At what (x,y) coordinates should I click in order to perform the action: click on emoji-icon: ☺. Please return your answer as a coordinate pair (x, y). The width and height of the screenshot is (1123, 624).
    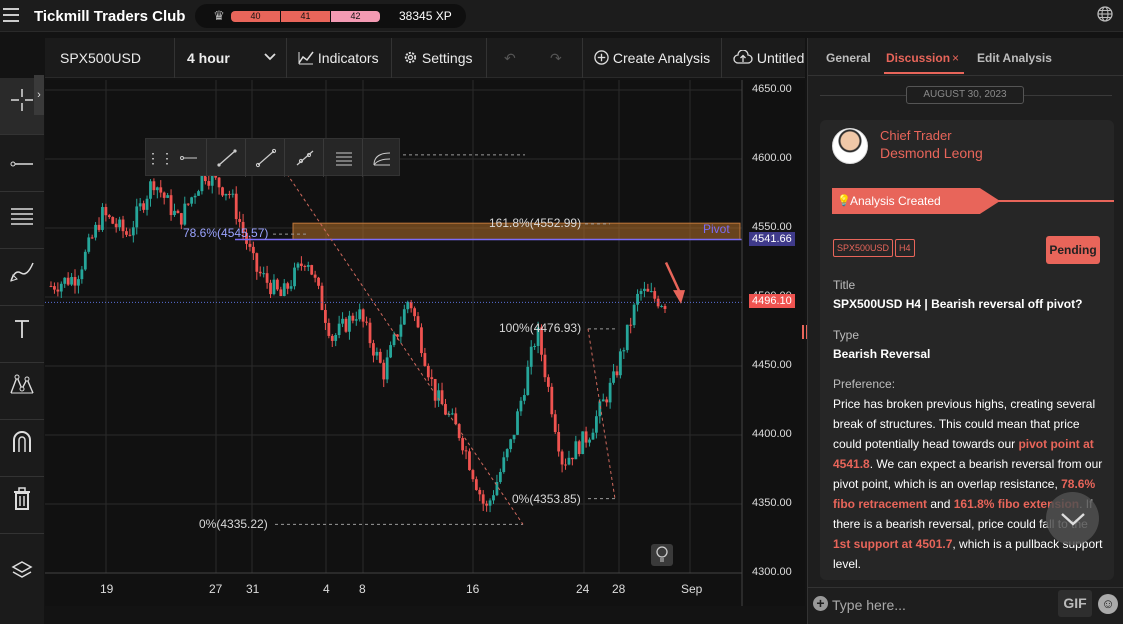
    Looking at the image, I should click on (1108, 604).